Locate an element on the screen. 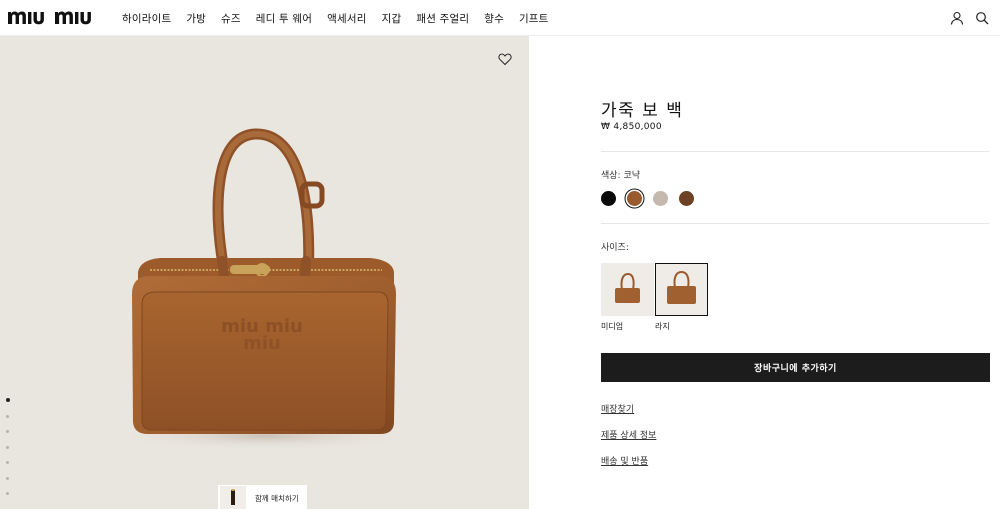 The image size is (1000, 509). color-swatches is located at coordinates (653, 198).